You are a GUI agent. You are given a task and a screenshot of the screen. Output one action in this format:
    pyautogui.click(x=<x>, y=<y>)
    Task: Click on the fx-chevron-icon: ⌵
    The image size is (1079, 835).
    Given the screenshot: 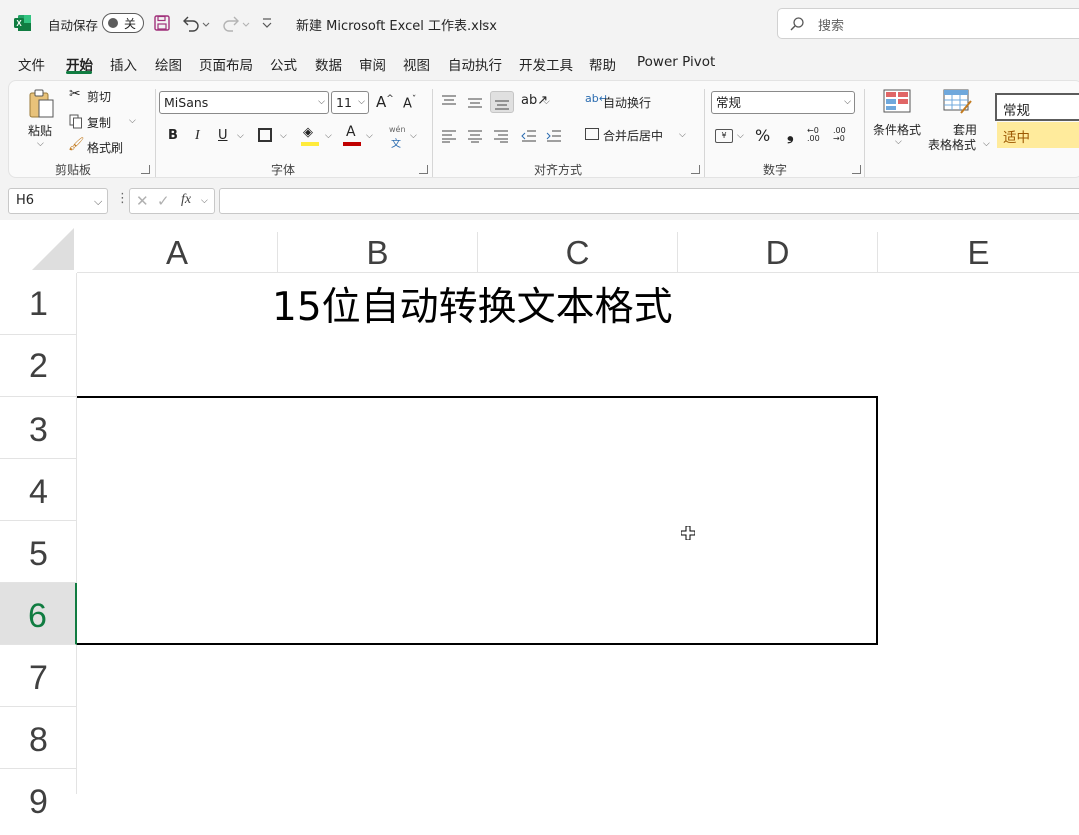 What is the action you would take?
    pyautogui.click(x=204, y=201)
    